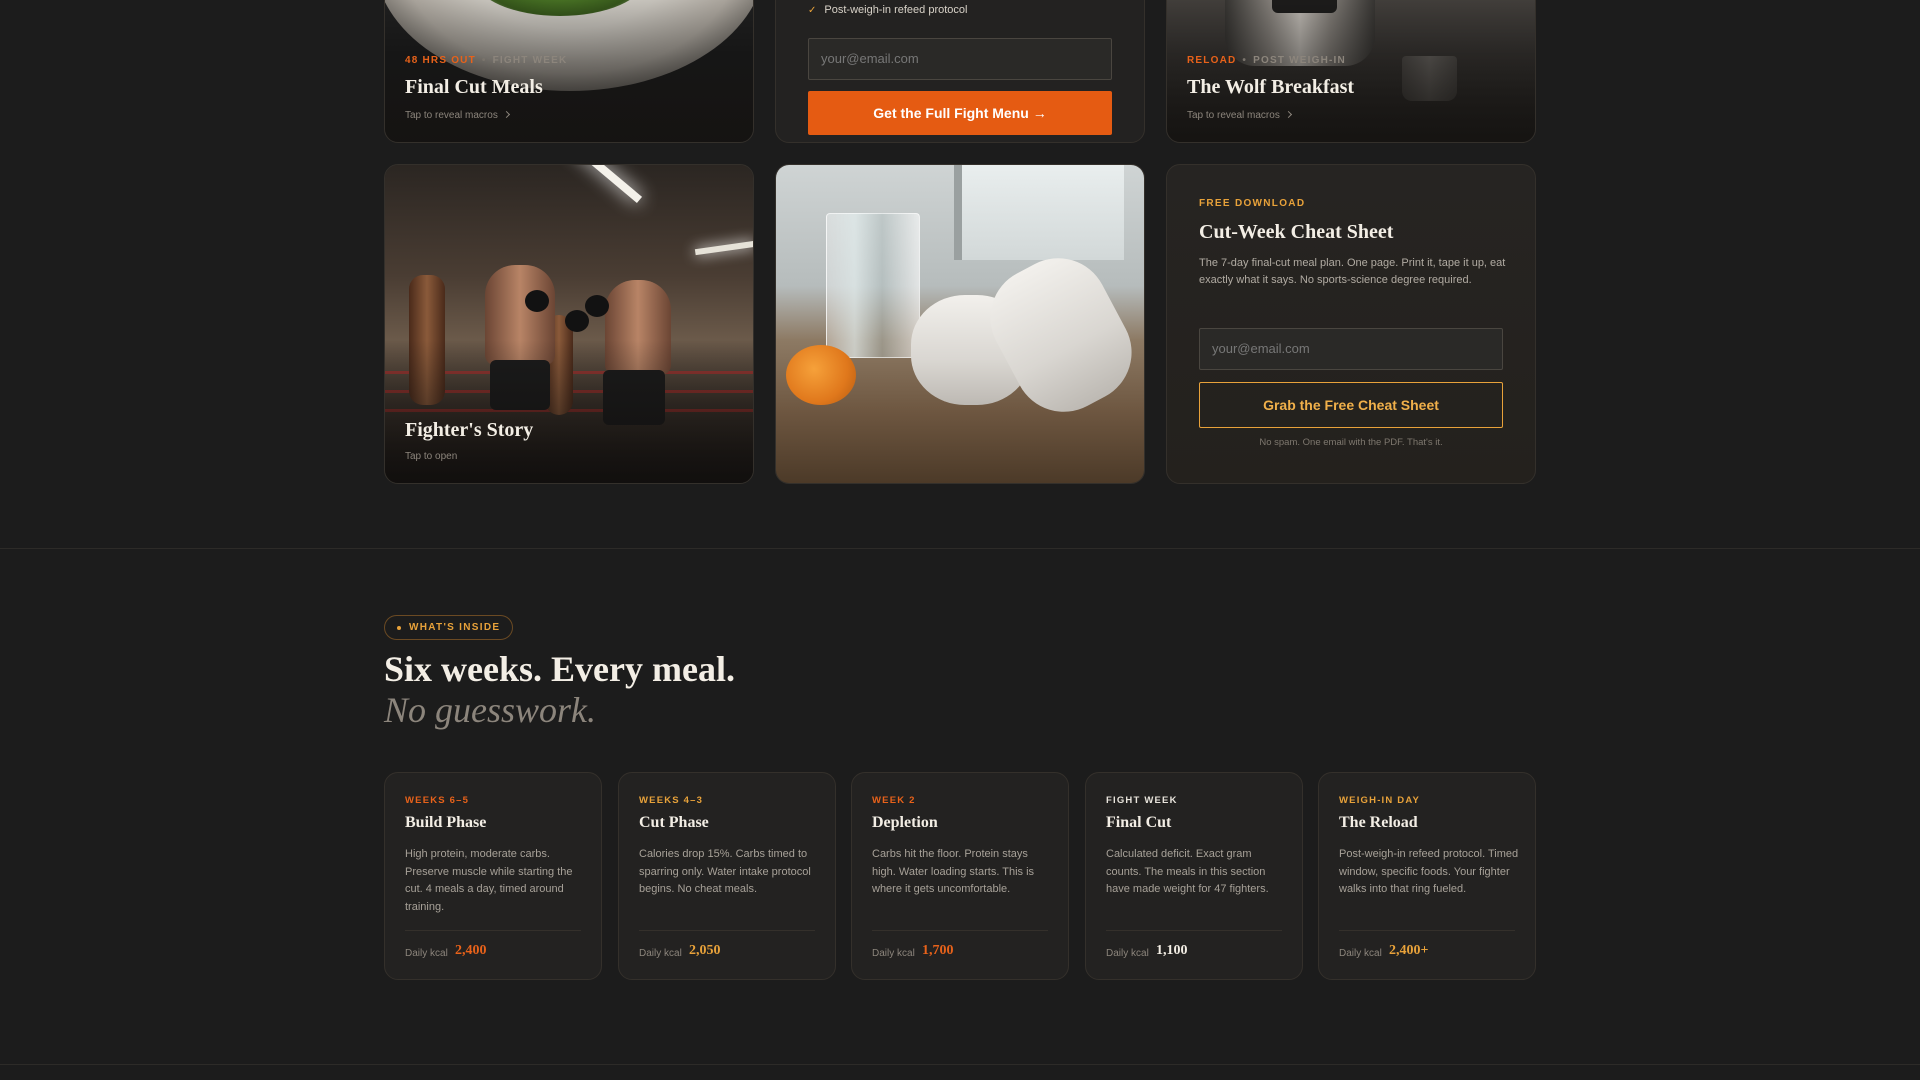 The height and width of the screenshot is (1080, 1920). I want to click on tag-primary: RELOAD, so click(1212, 60).